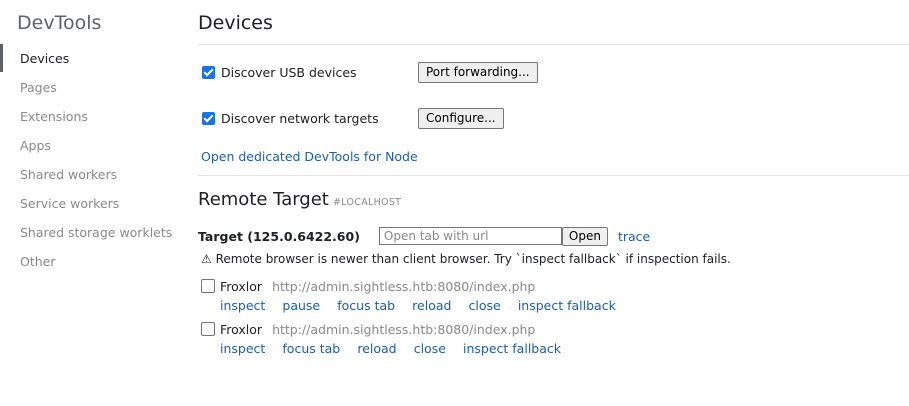 The image size is (909, 406). What do you see at coordinates (235, 23) in the screenshot?
I see `page-title: Devices` at bounding box center [235, 23].